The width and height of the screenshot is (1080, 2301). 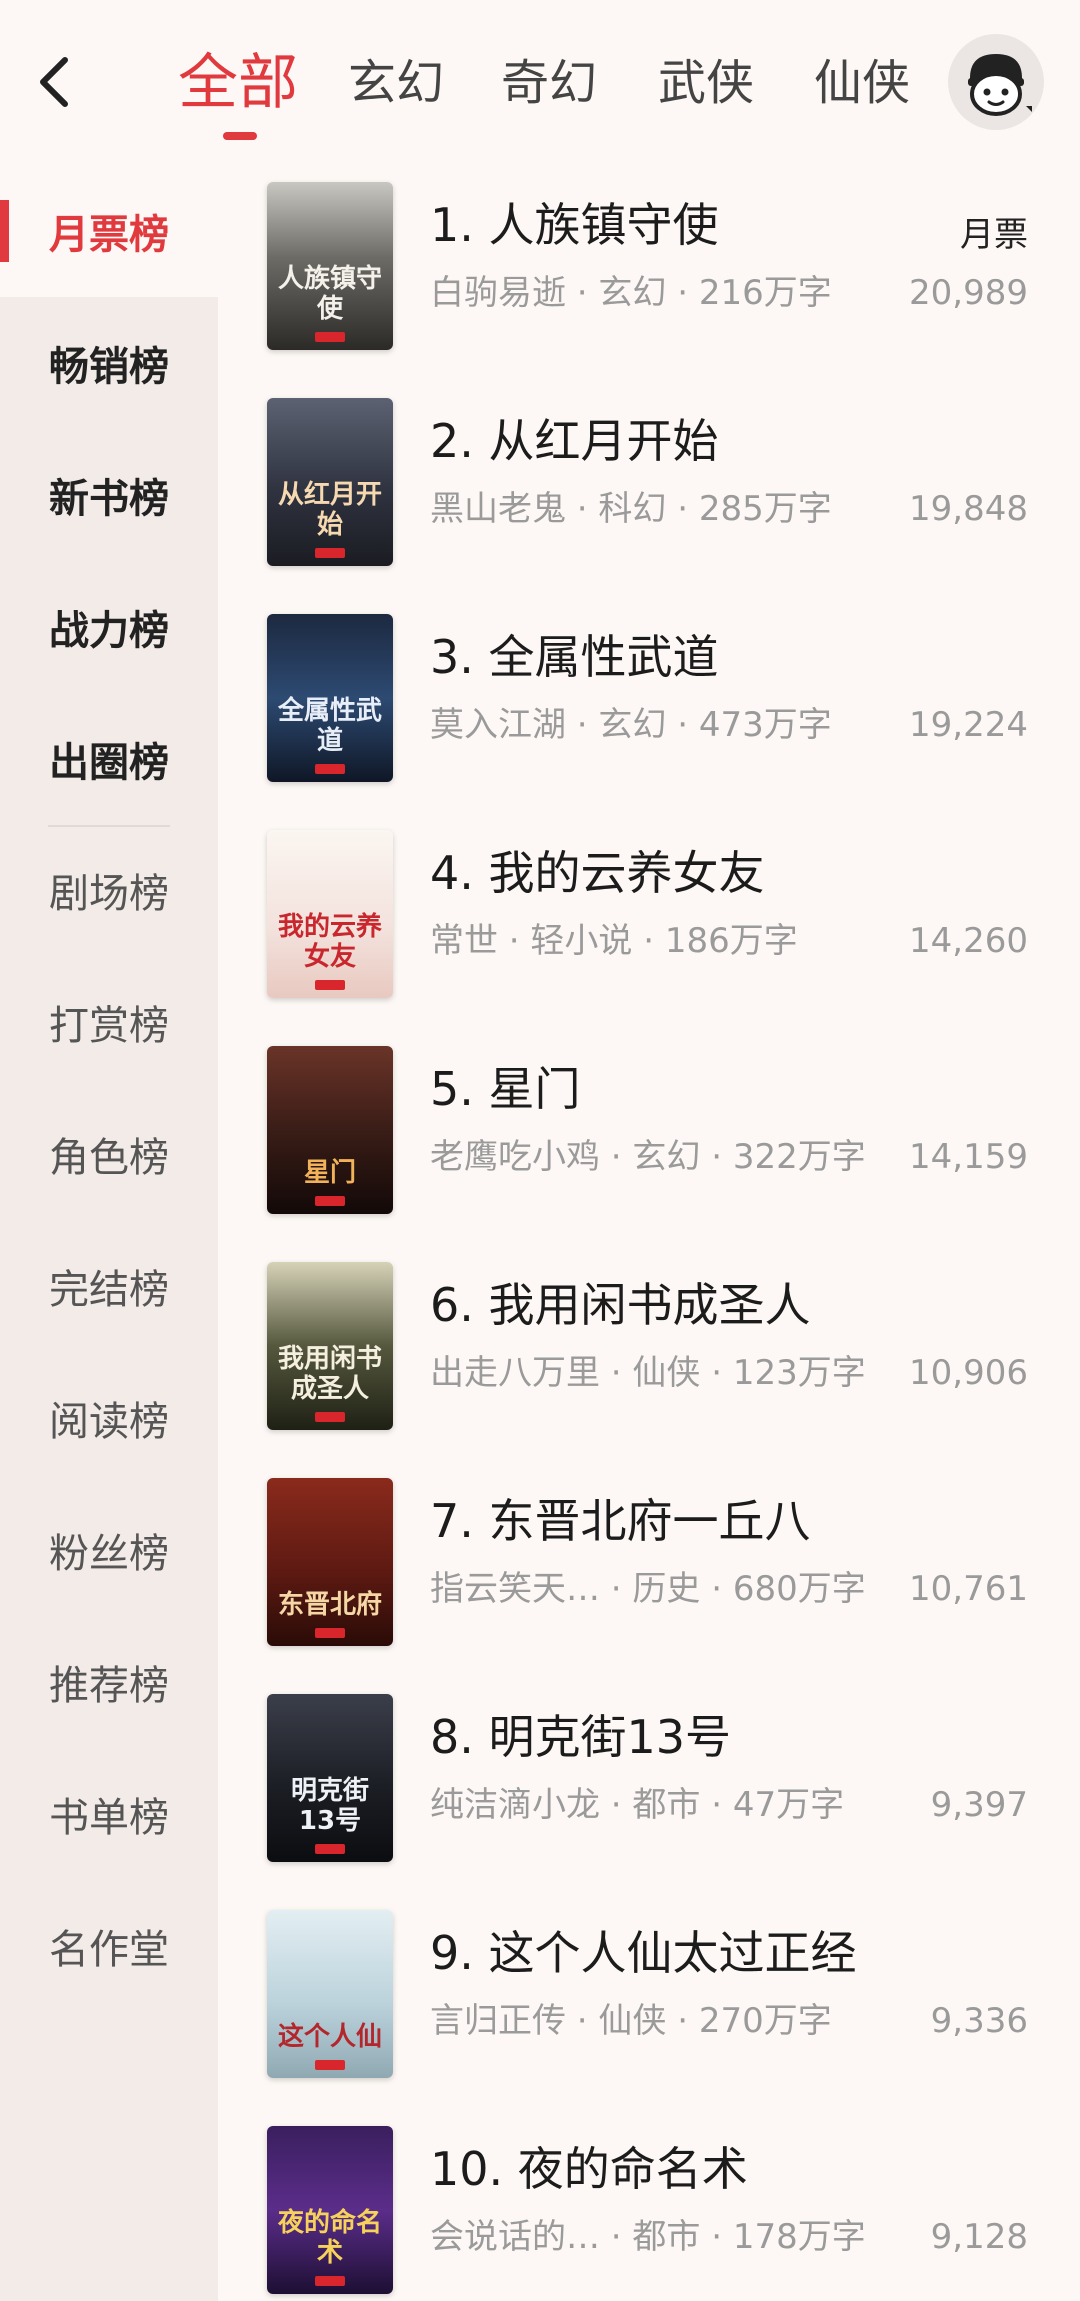 What do you see at coordinates (109, 1158) in the screenshot?
I see `sidebar-item-label: 角色榜` at bounding box center [109, 1158].